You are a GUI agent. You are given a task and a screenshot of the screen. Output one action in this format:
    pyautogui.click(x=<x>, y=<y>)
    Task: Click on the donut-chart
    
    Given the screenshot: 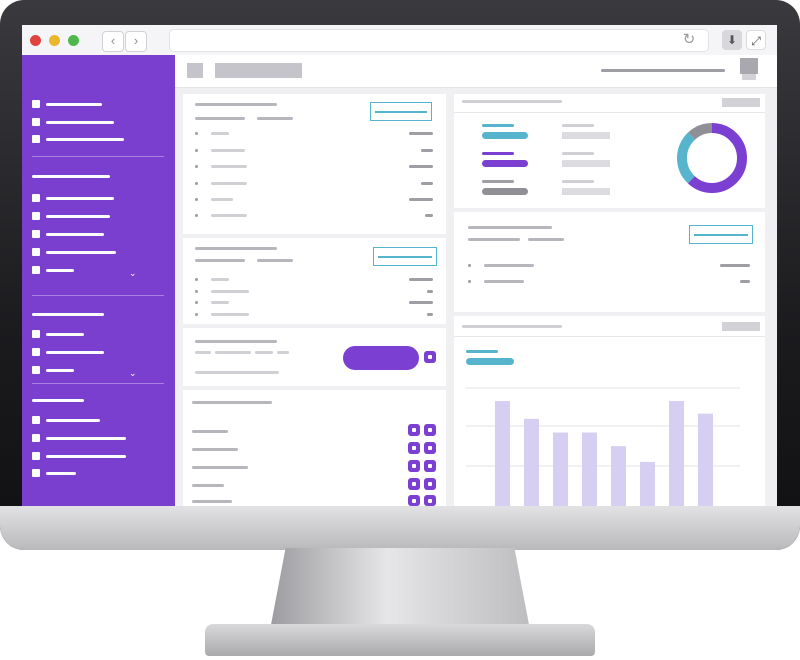 What is the action you would take?
    pyautogui.click(x=712, y=158)
    